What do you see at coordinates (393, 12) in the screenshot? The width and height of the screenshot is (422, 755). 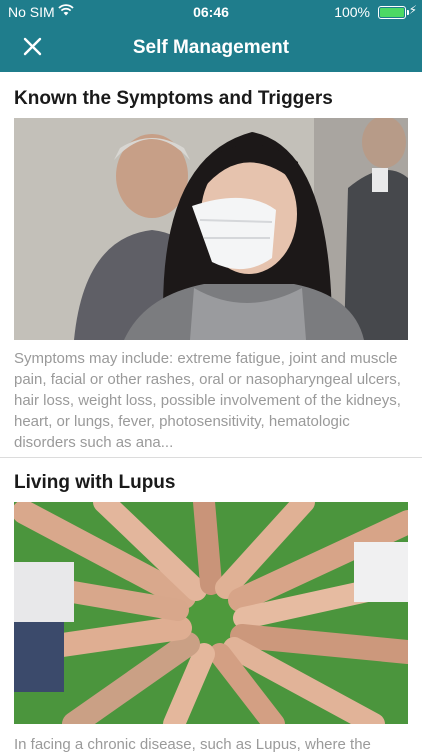 I see `battery-icon` at bounding box center [393, 12].